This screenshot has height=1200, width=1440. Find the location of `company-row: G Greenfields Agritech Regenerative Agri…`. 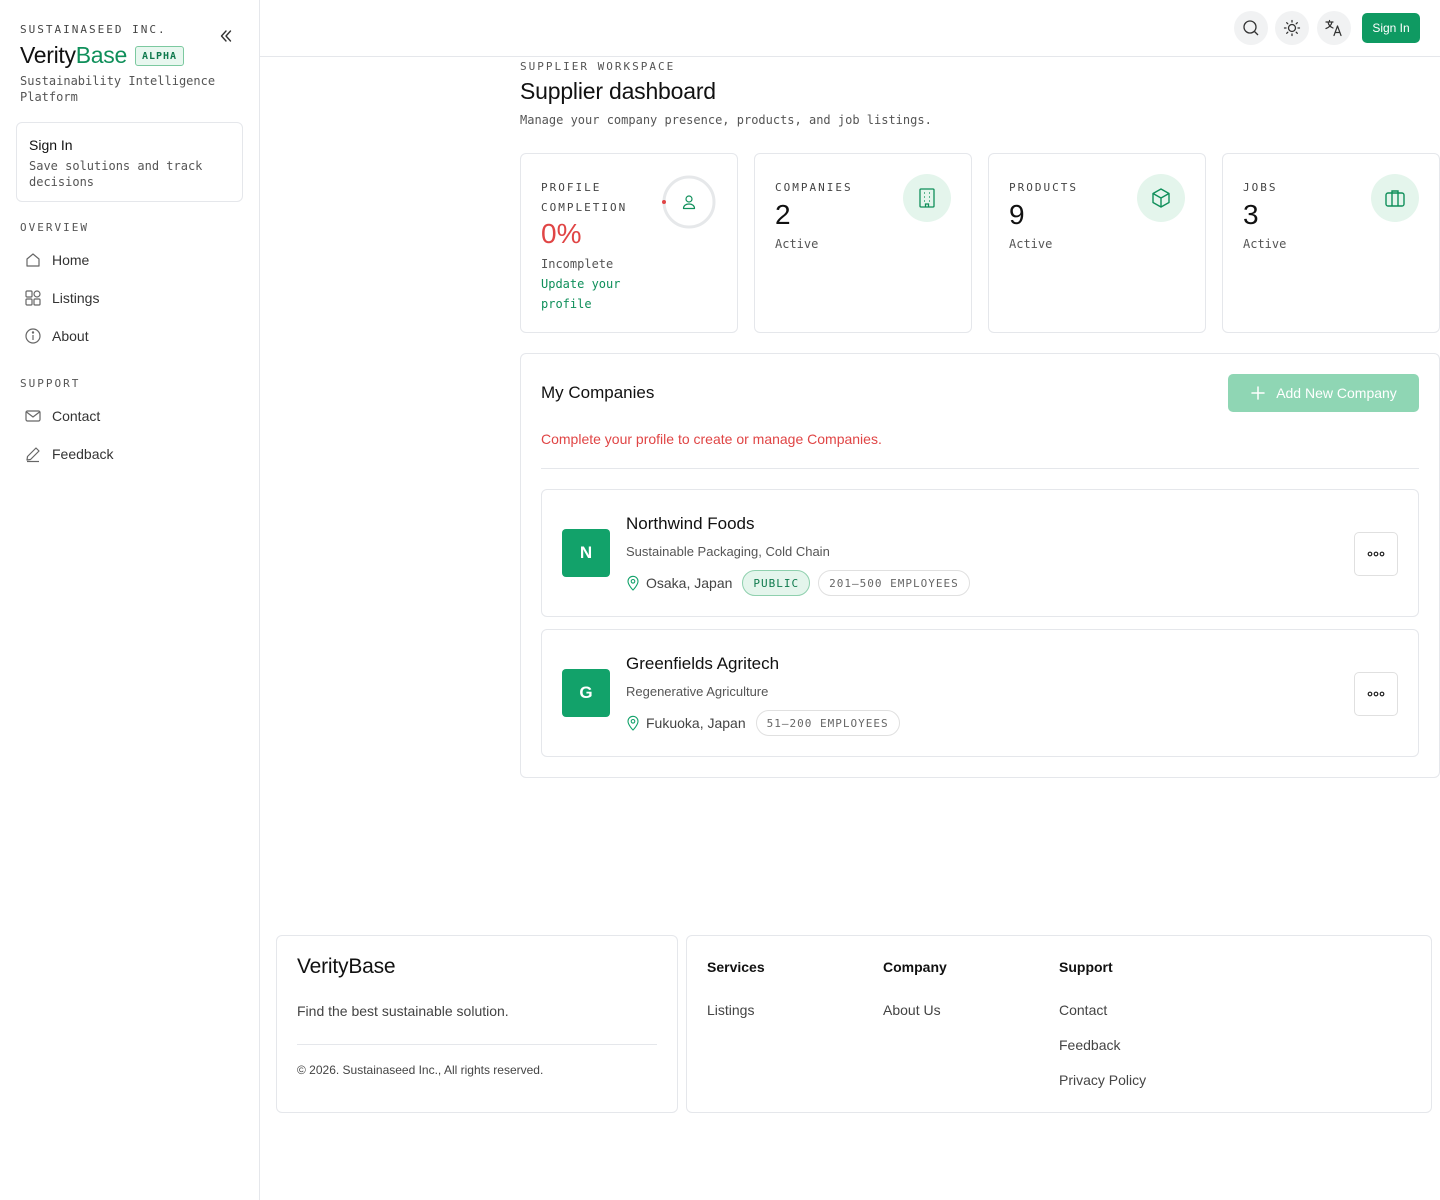

company-row: G Greenfields Agritech Regenerative Agri… is located at coordinates (980, 693).